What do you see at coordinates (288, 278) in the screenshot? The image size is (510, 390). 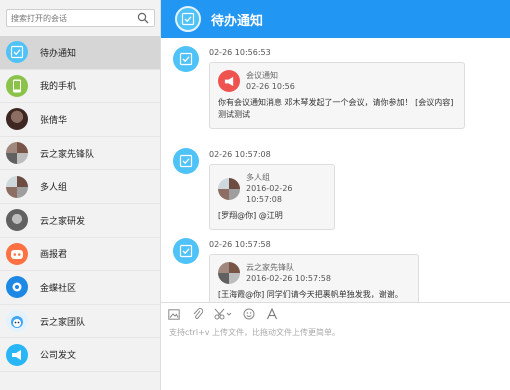 I see `card-date: 2016-02-26 10:57:58` at bounding box center [288, 278].